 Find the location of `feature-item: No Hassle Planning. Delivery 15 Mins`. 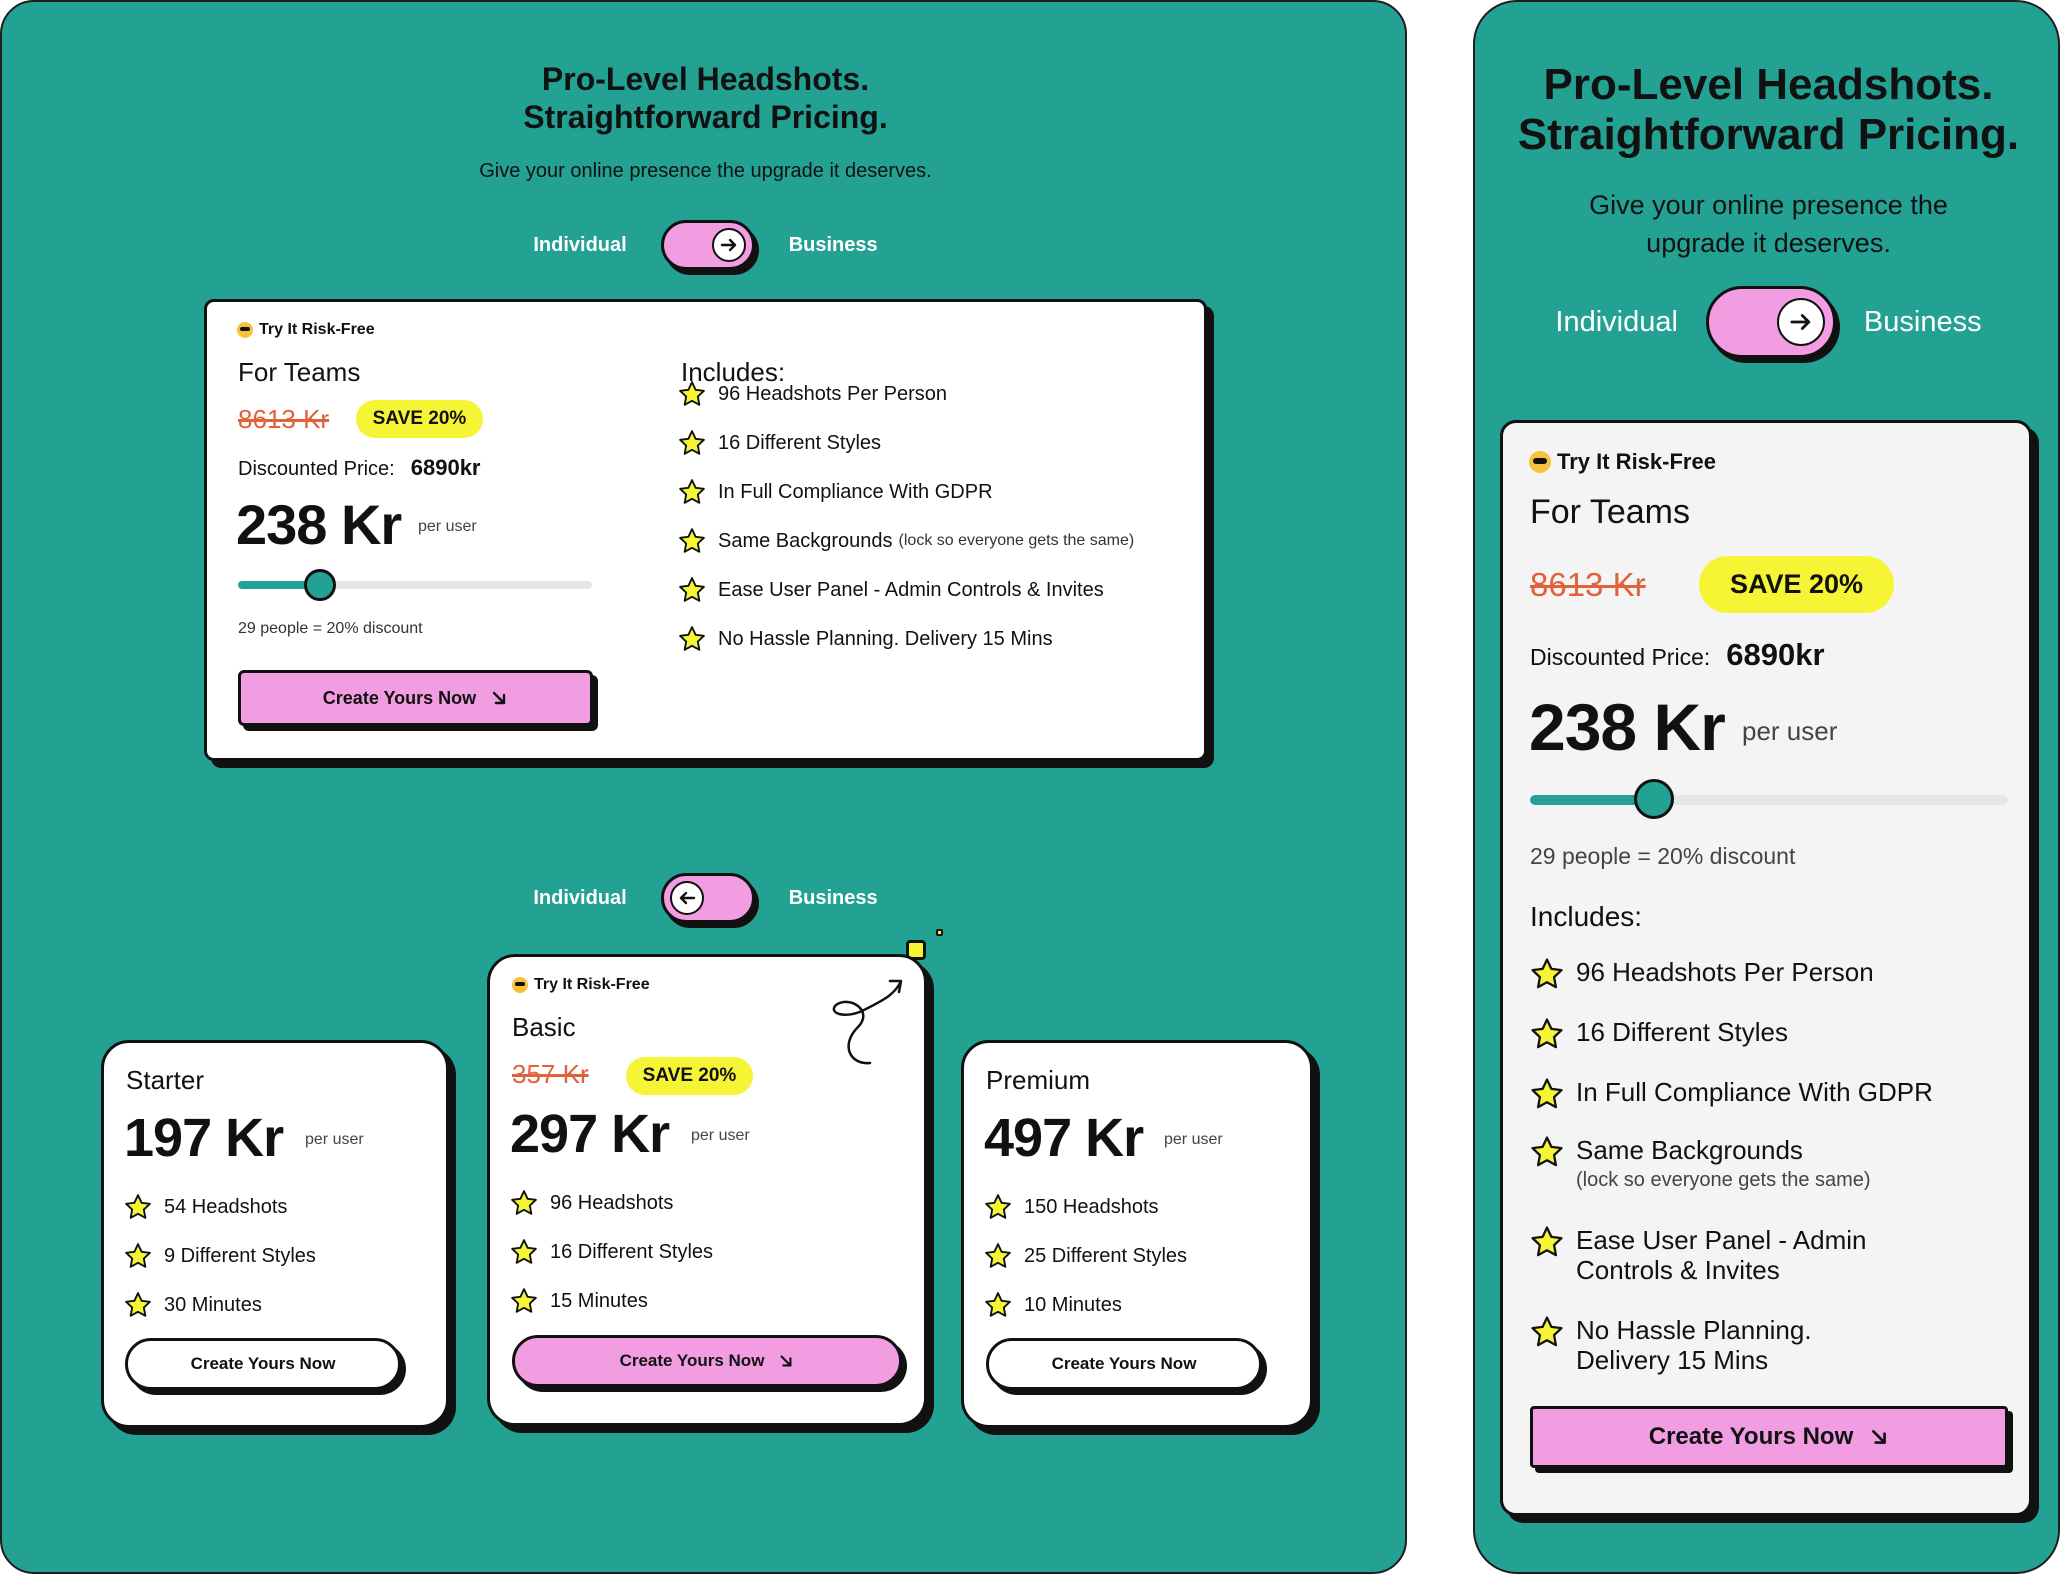

feature-item: No Hassle Planning. Delivery 15 Mins is located at coordinates (868, 639).